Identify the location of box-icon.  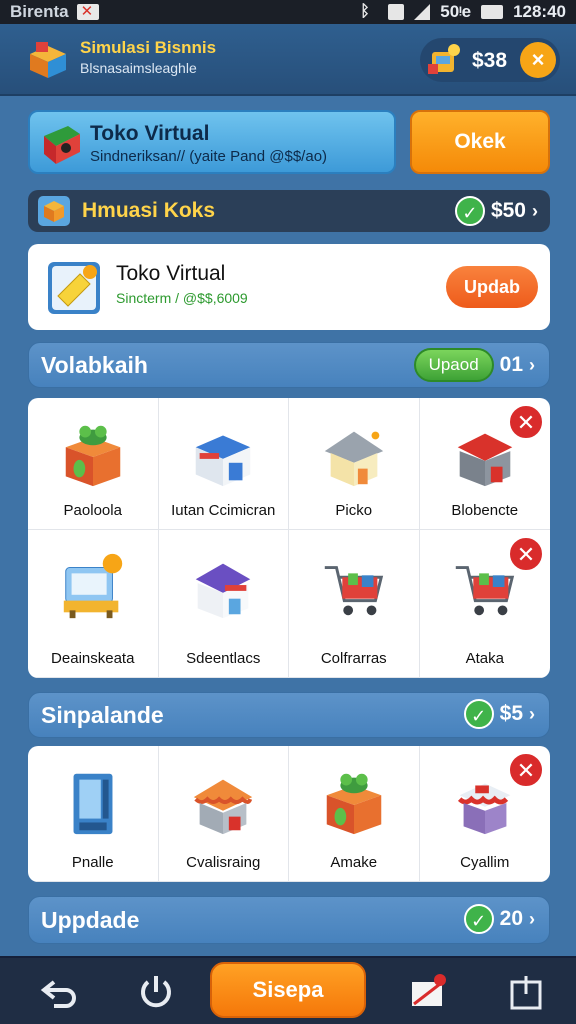
(54, 211).